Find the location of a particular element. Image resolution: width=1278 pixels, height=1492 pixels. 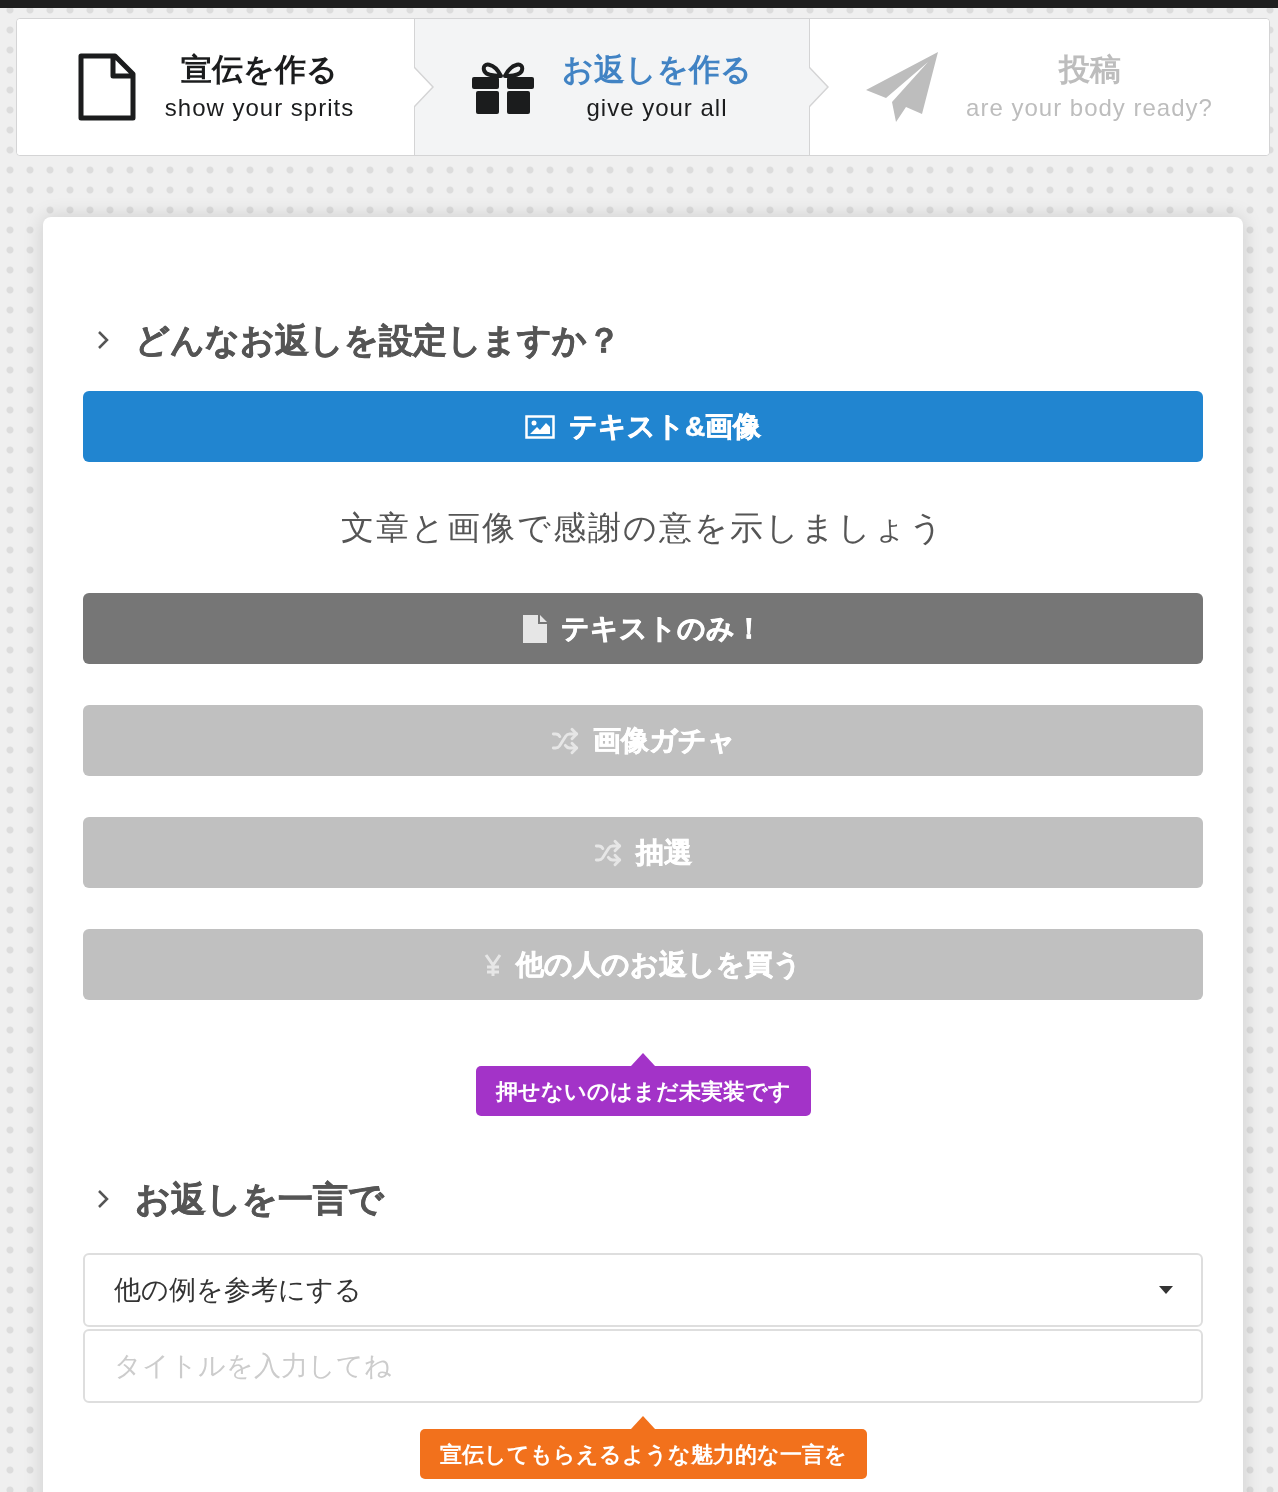

dropdown-caret-icon is located at coordinates (1166, 1290).